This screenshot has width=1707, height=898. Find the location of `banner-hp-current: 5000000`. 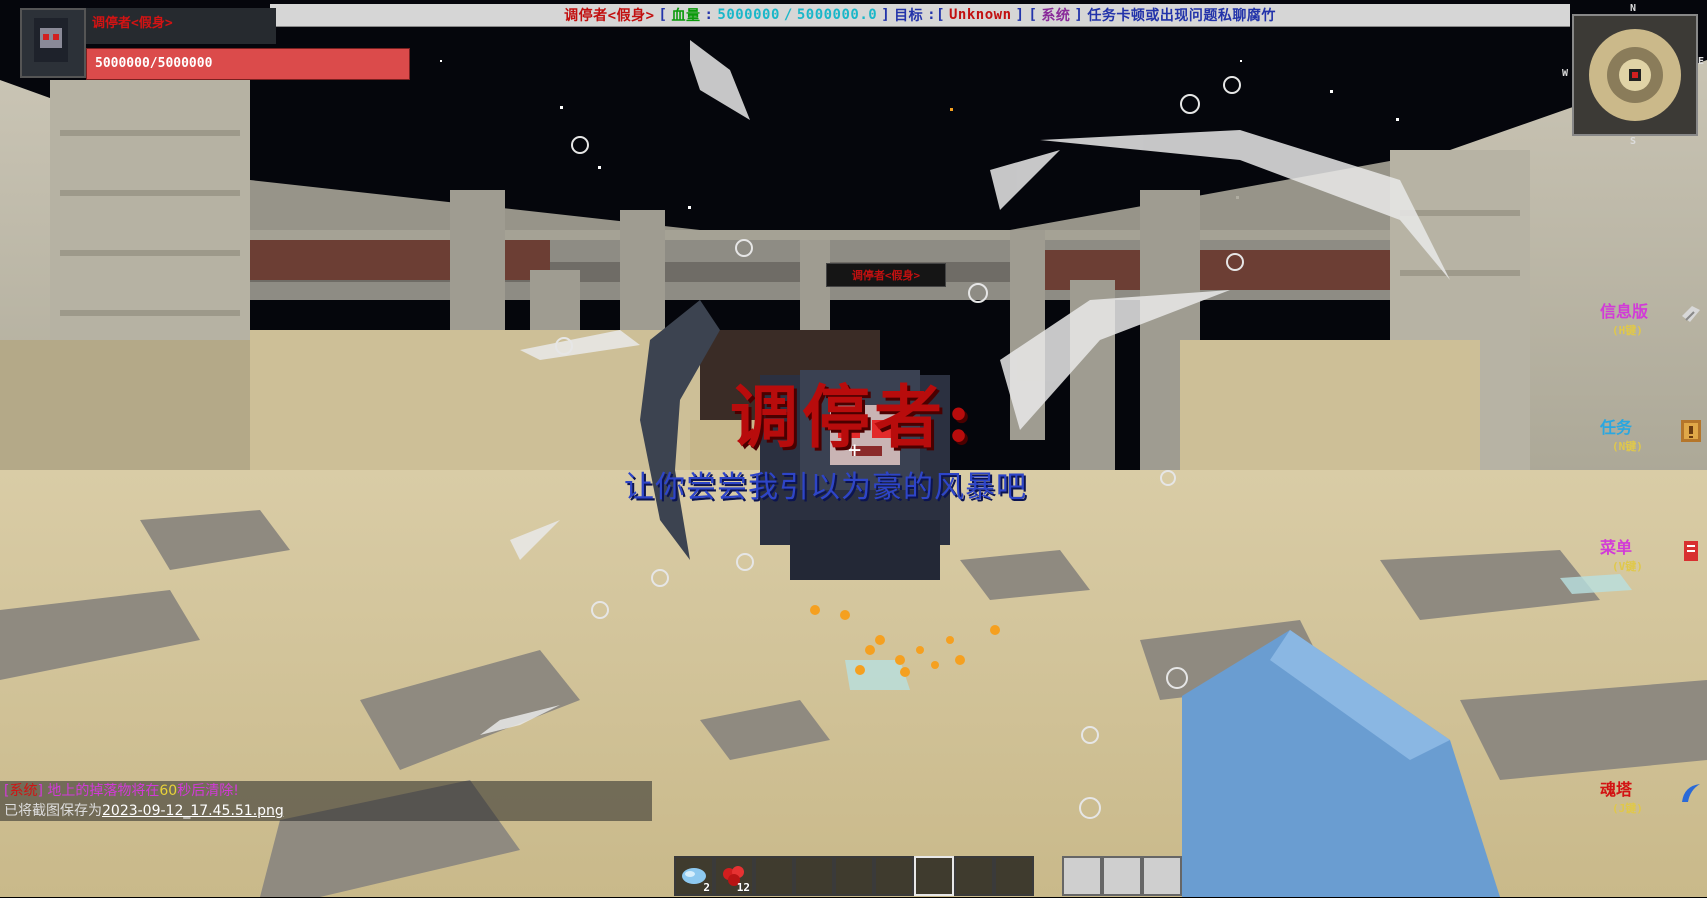

banner-hp-current: 5000000 is located at coordinates (748, 15).